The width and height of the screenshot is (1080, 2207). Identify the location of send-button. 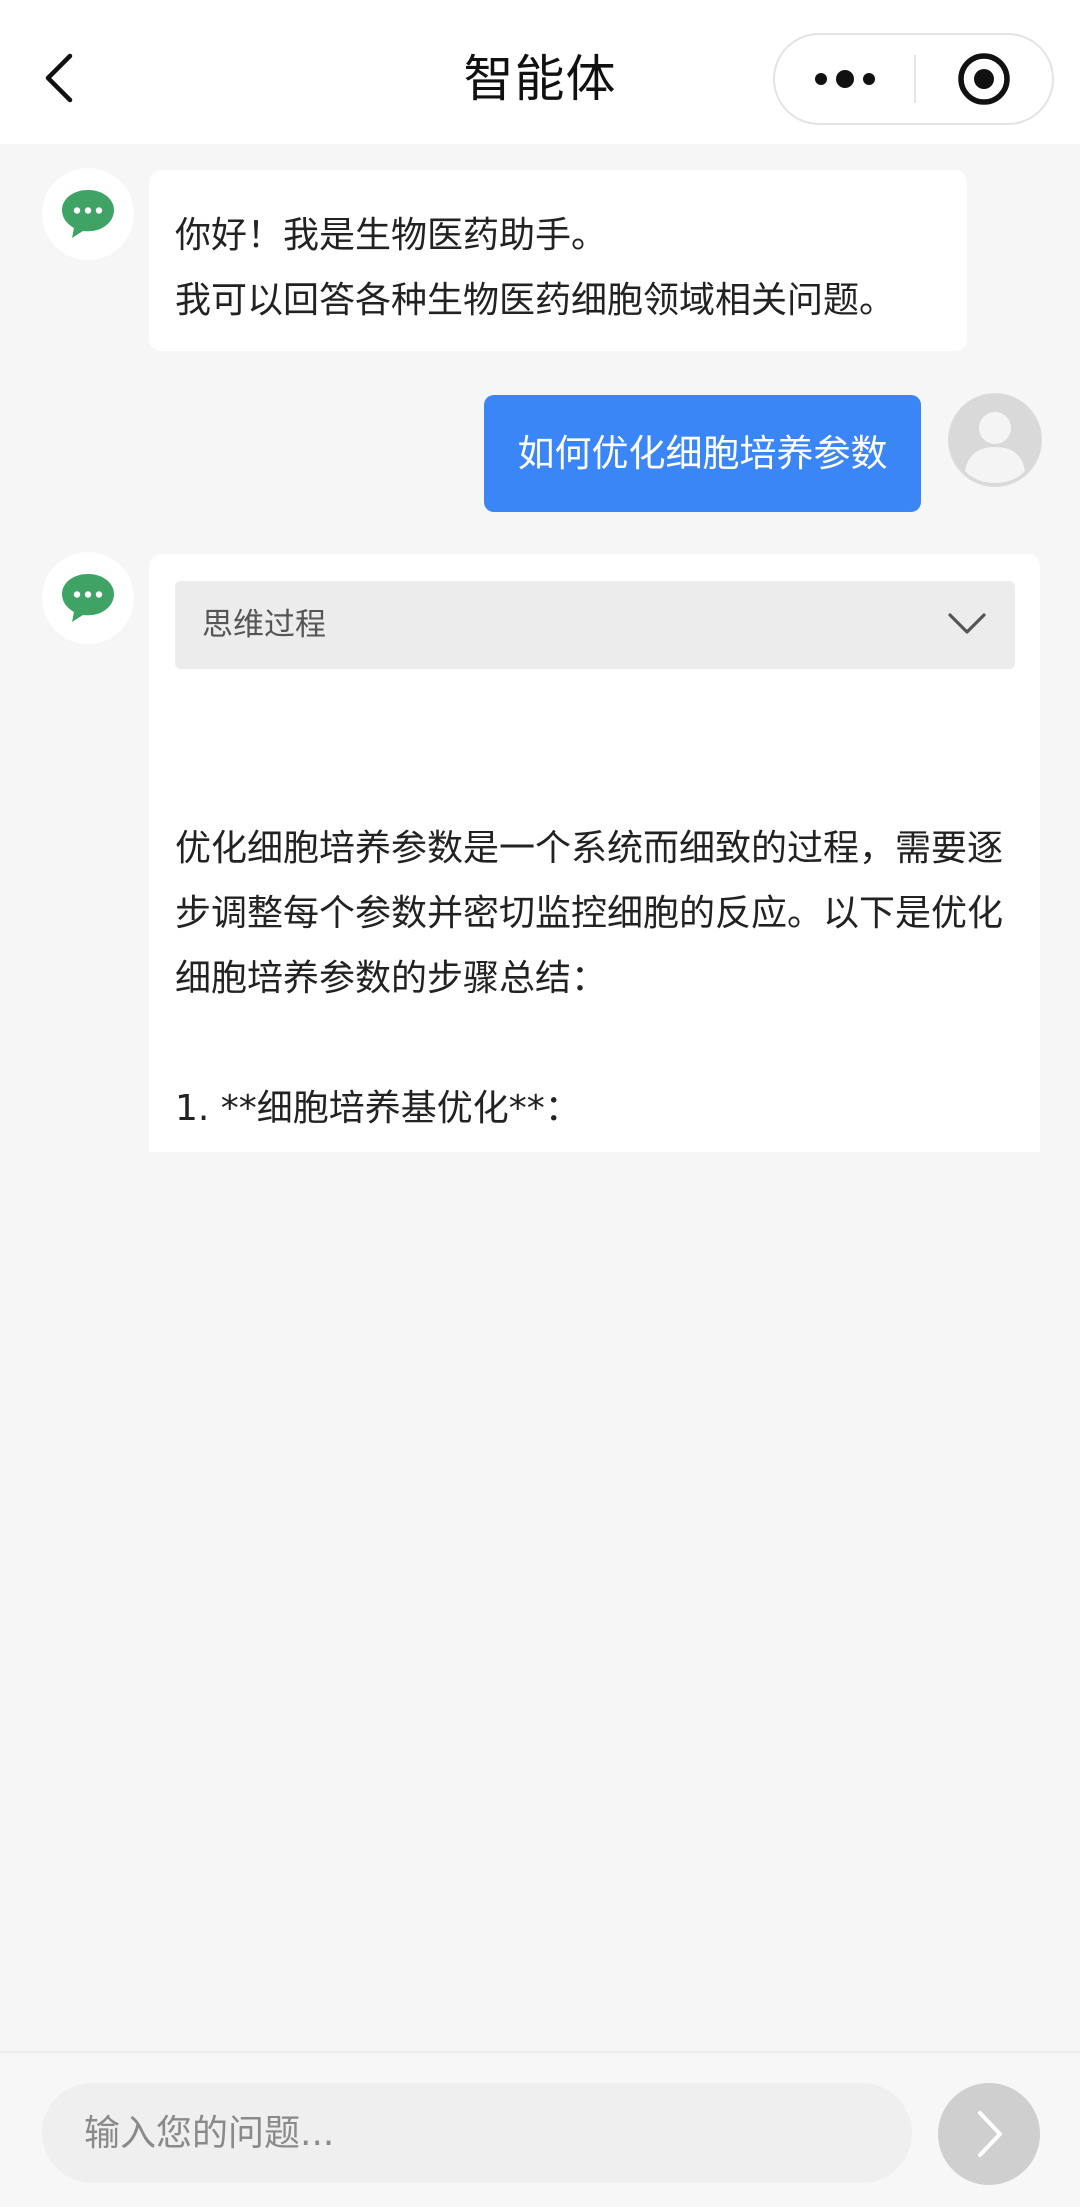
(989, 2134).